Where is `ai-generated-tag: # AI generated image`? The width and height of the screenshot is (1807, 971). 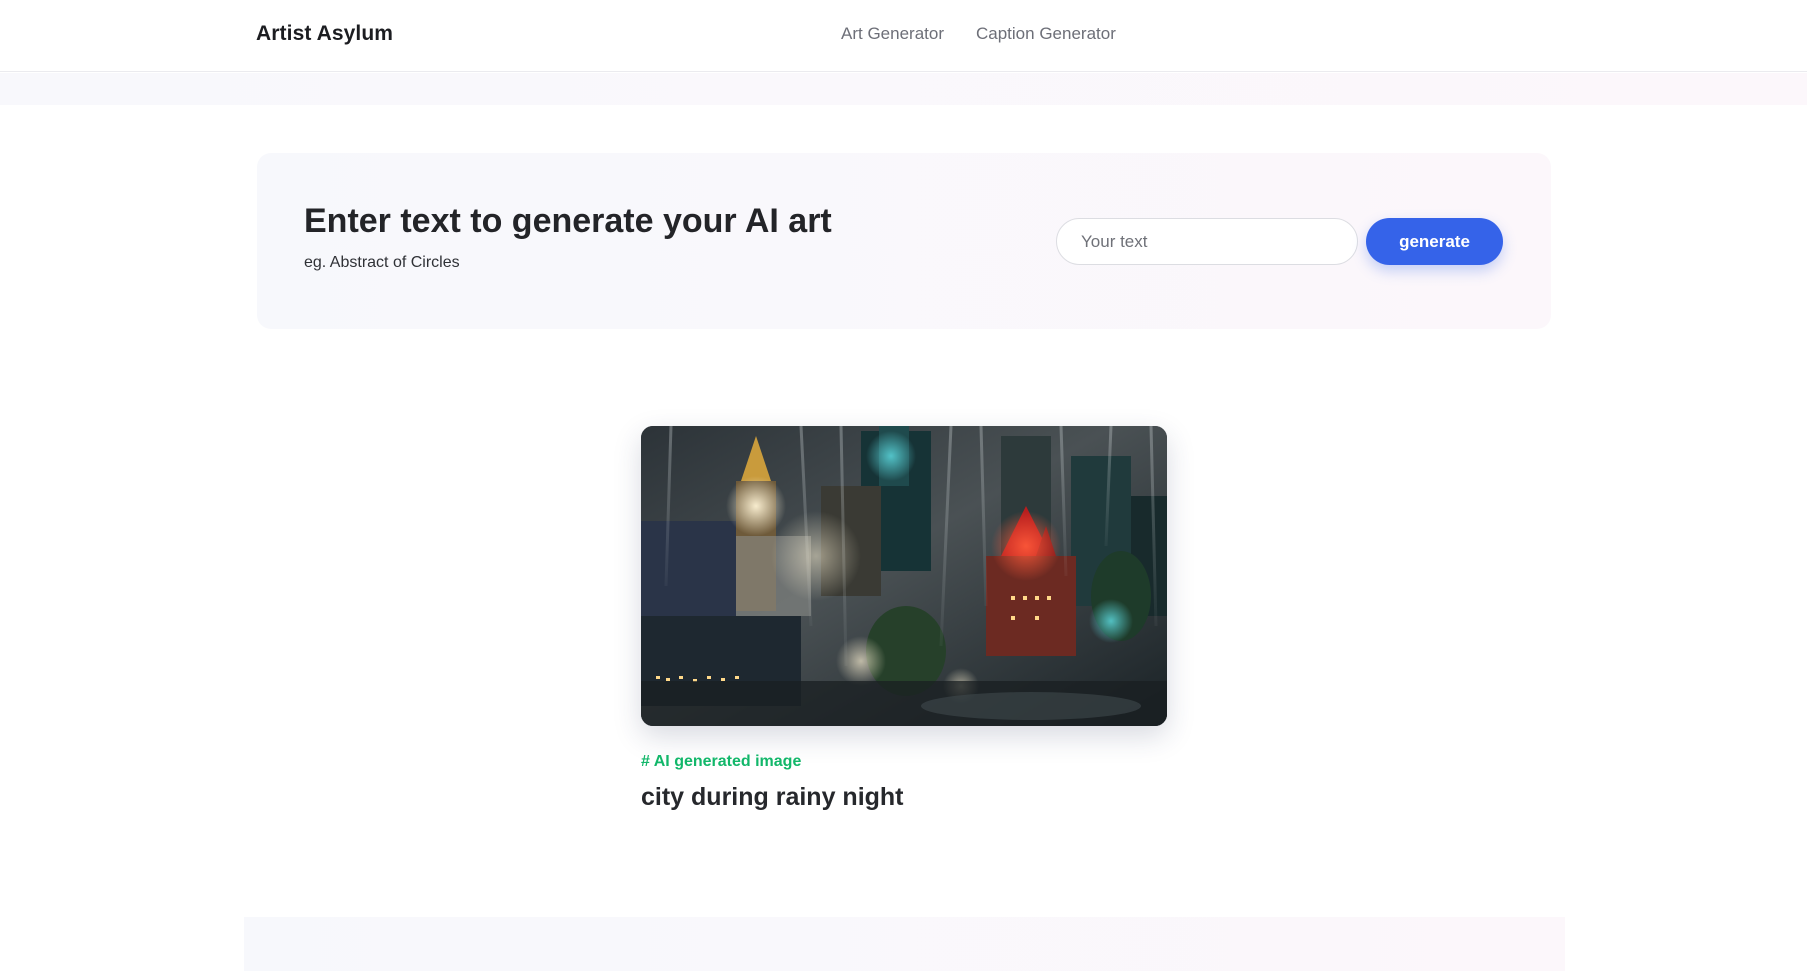 ai-generated-tag: # AI generated image is located at coordinates (721, 761).